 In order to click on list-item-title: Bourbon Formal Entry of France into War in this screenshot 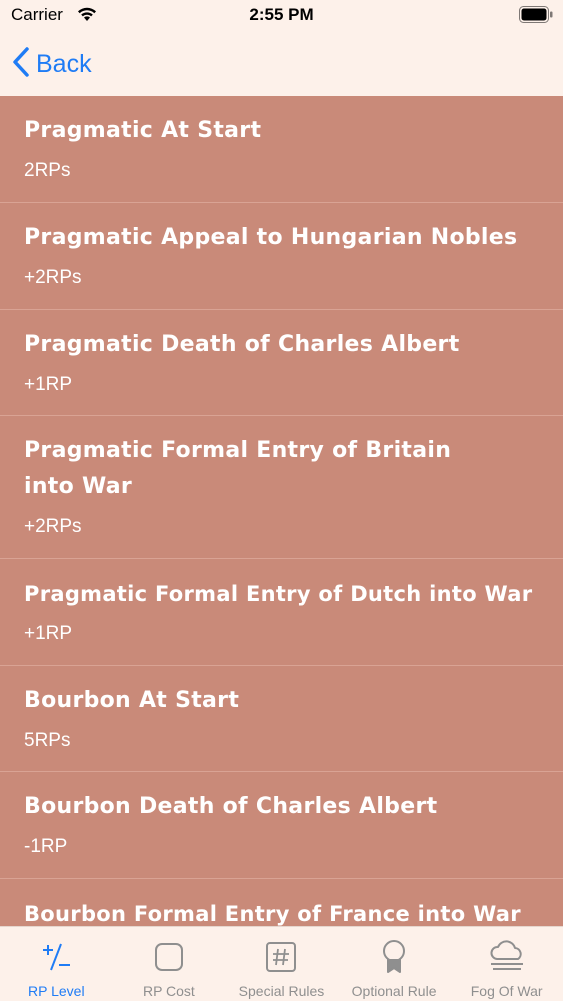, I will do `click(272, 914)`.